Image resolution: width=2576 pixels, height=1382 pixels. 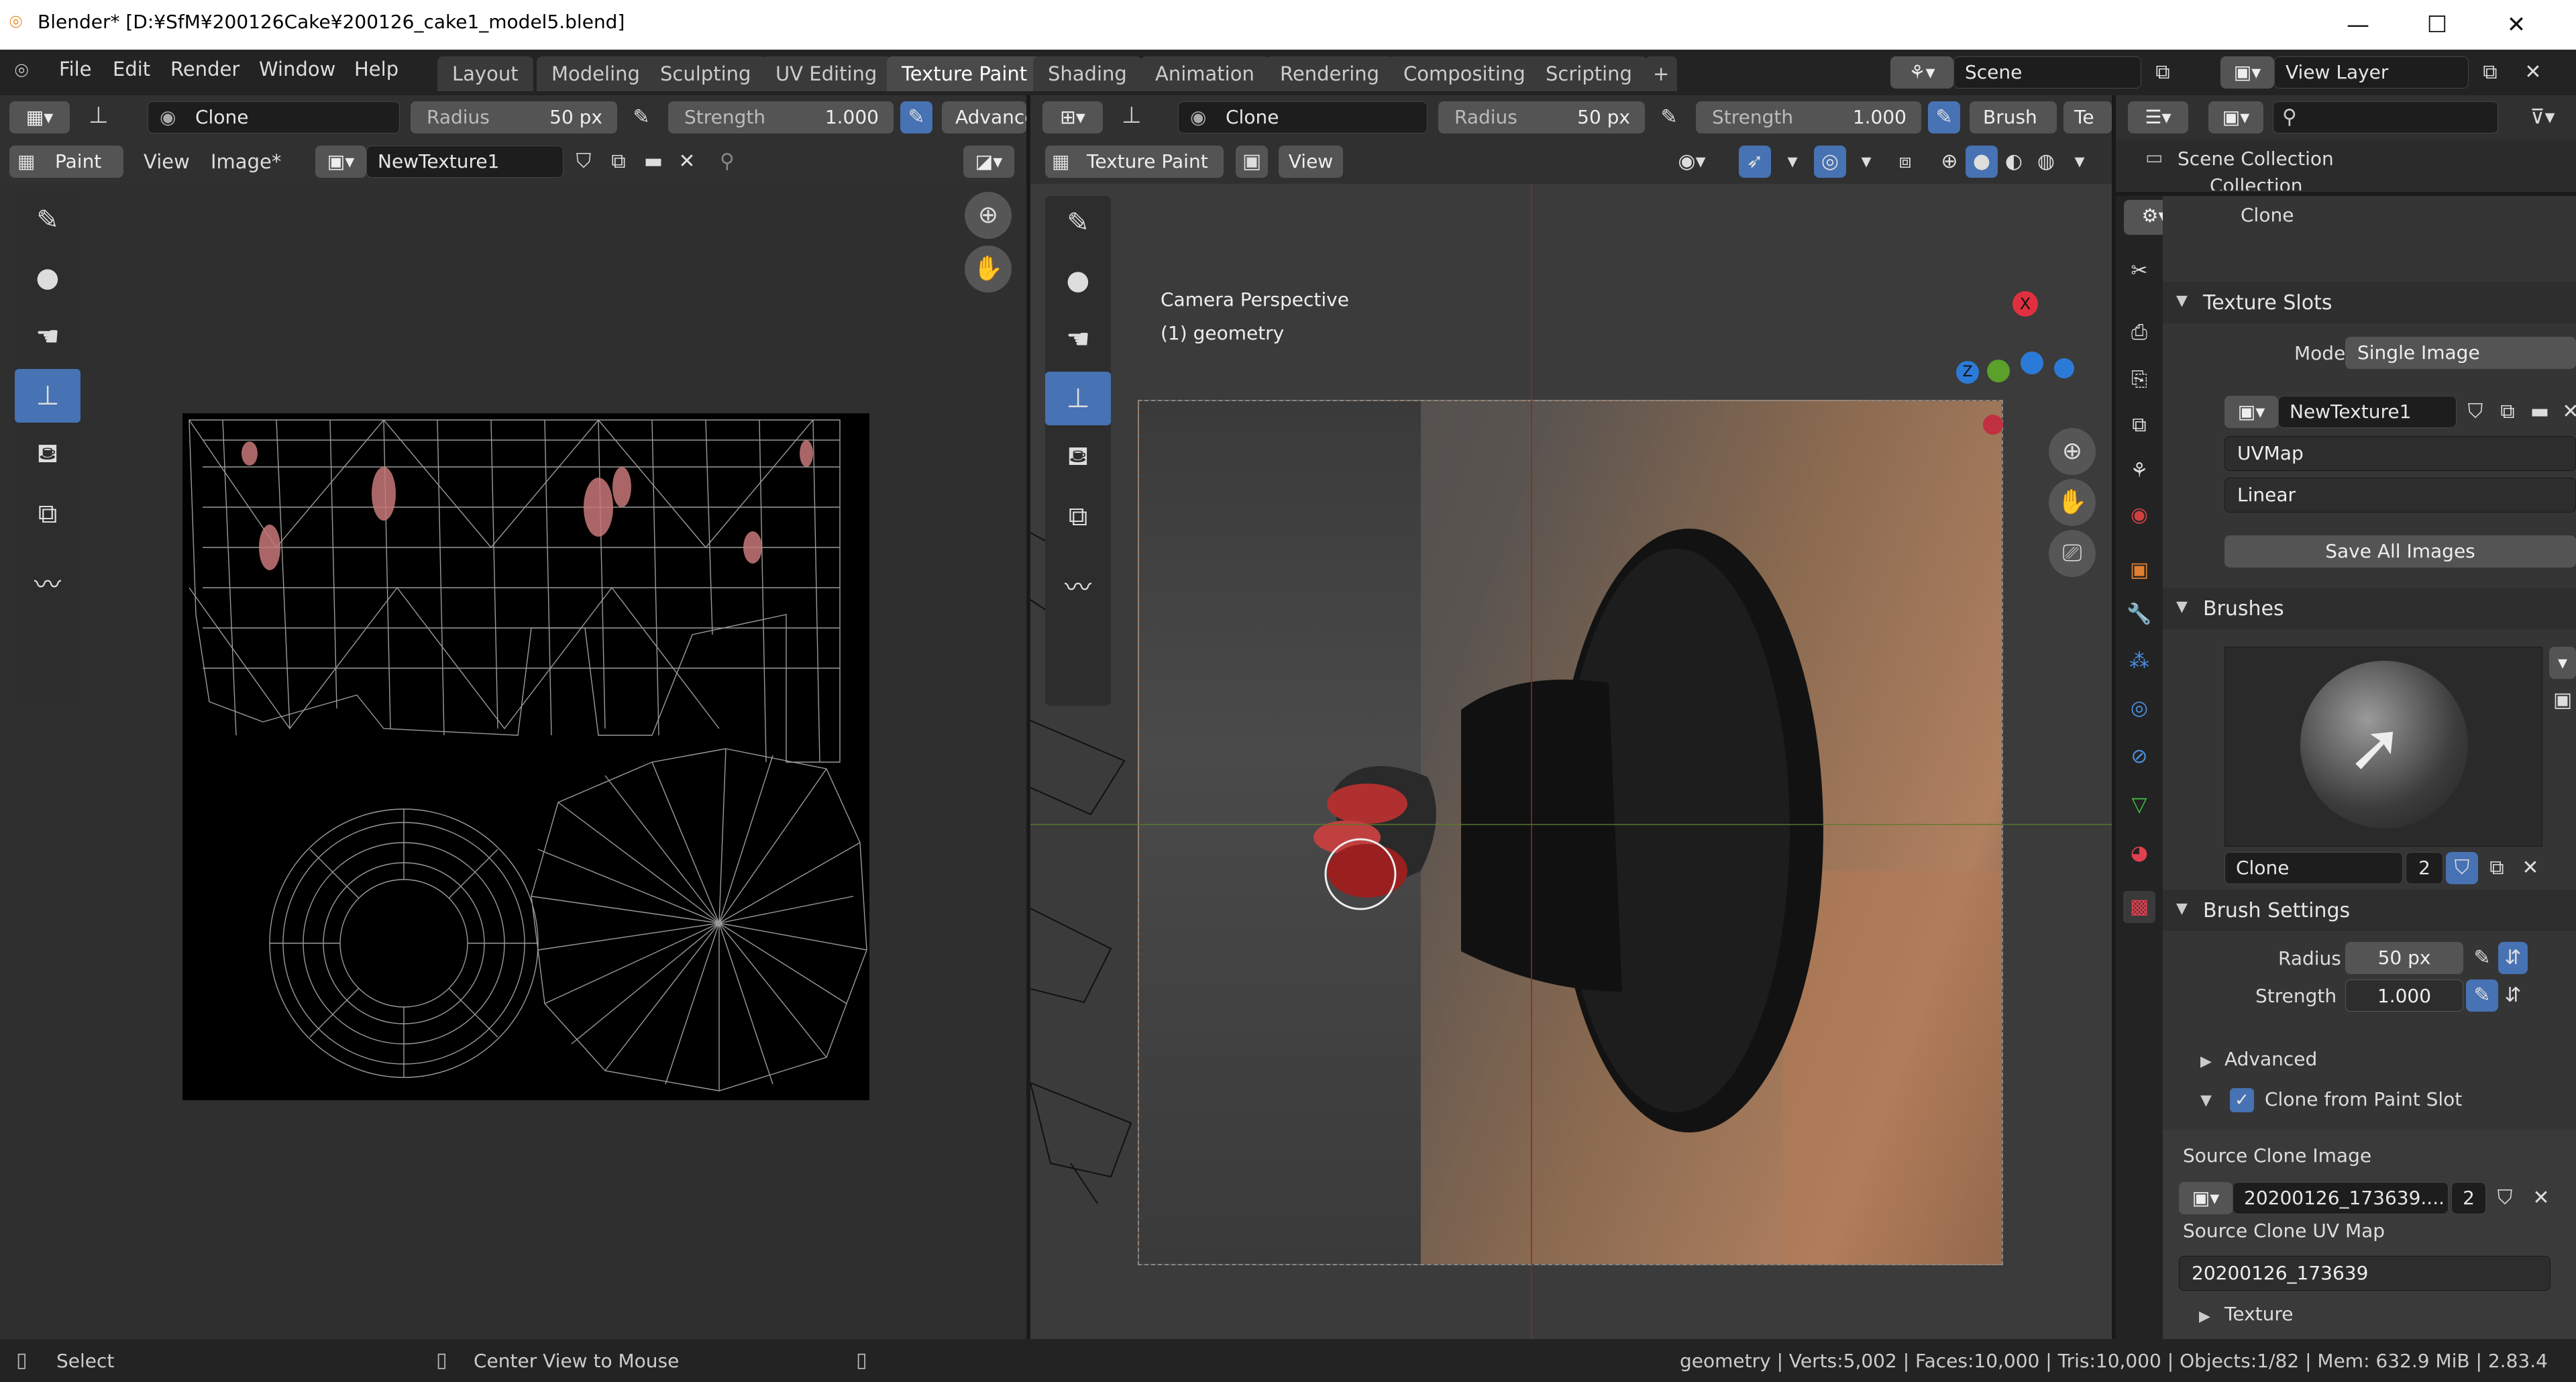 I want to click on tab-rendering: Rendering, so click(x=1330, y=73).